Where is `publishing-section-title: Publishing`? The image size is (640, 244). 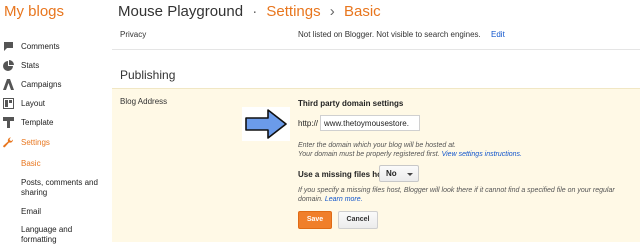 publishing-section-title: Publishing is located at coordinates (148, 75).